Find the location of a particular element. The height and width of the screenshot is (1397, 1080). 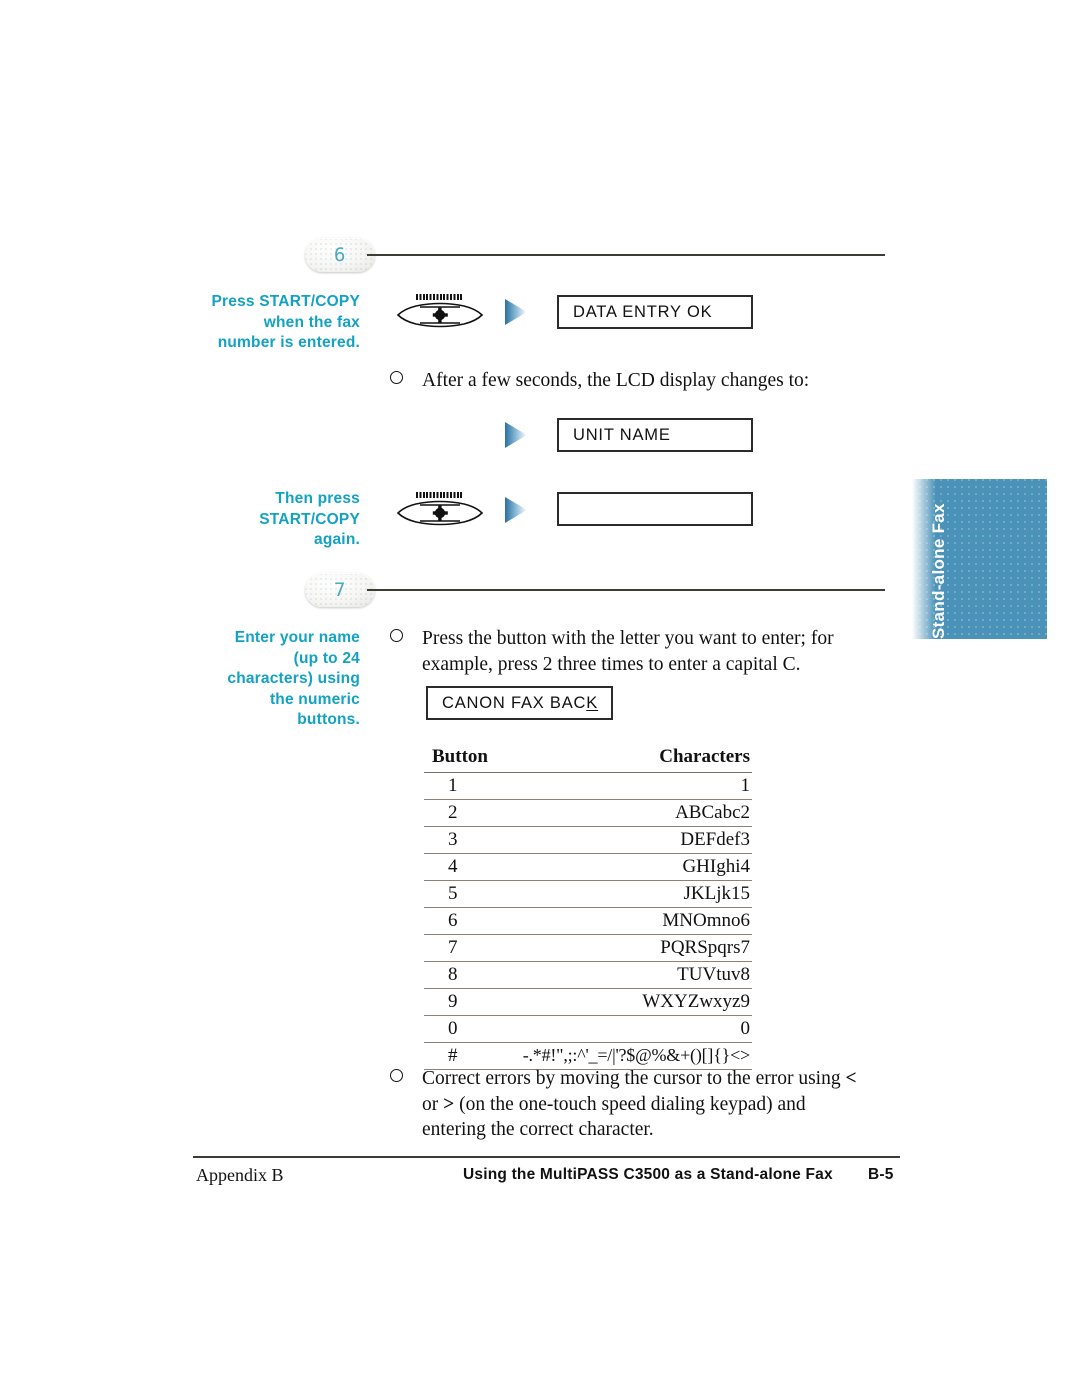

cell-characters: DEFdef3 is located at coordinates (620, 840).